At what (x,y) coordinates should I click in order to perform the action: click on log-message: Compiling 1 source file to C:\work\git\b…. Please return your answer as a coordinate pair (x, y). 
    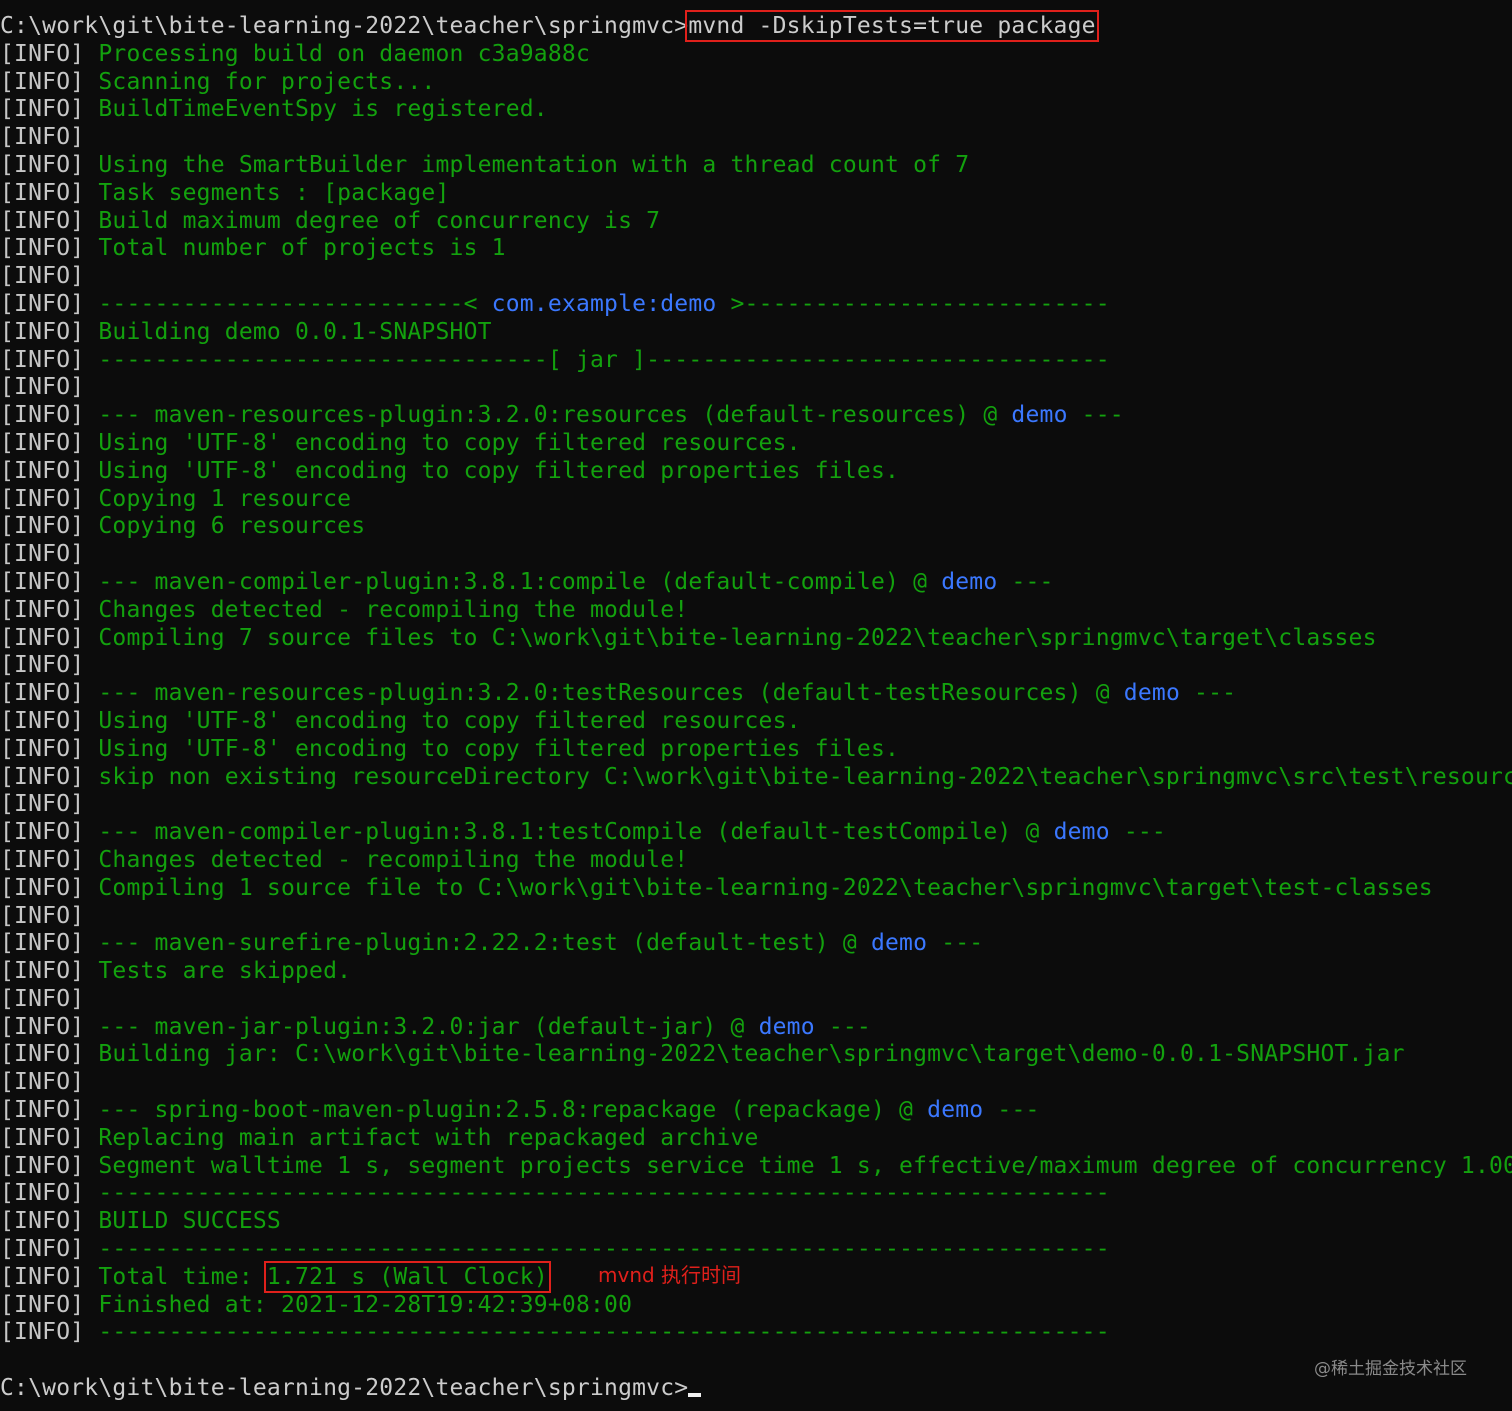
    Looking at the image, I should click on (758, 887).